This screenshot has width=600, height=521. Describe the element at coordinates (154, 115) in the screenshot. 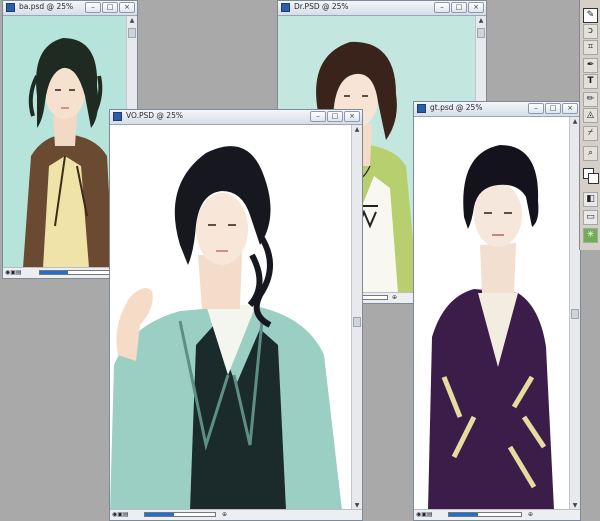

I see `window-title: VO.PSD @ 25%` at that location.